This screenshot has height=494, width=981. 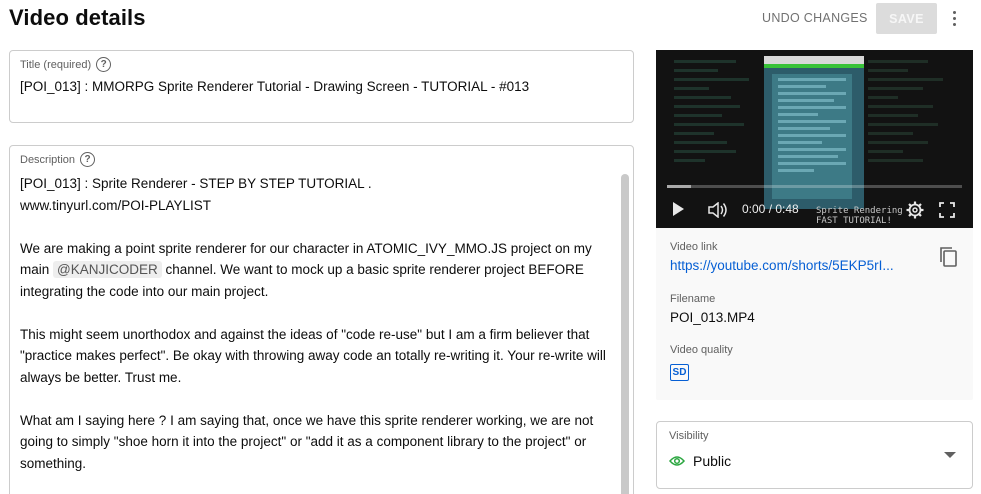 What do you see at coordinates (693, 299) in the screenshot?
I see `filename-label: Filename` at bounding box center [693, 299].